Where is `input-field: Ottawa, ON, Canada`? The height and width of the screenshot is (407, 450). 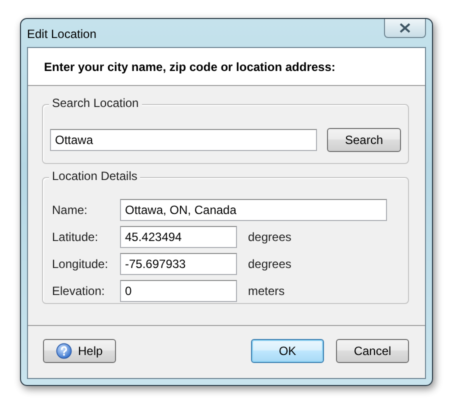
input-field: Ottawa, ON, Canada is located at coordinates (253, 210).